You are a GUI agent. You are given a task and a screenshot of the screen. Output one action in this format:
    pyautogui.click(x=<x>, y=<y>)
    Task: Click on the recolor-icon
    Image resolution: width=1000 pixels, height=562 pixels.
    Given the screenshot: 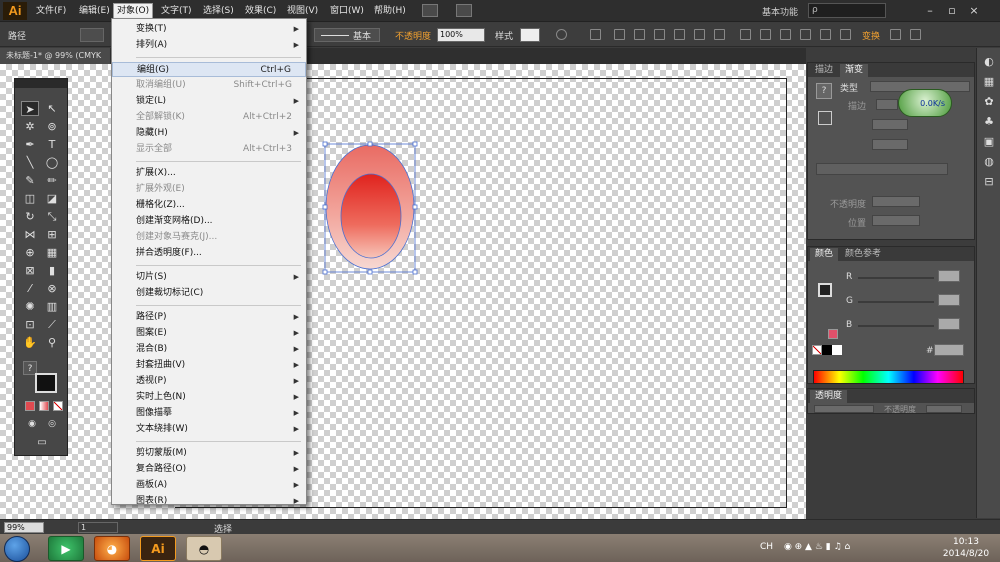 What is the action you would take?
    pyautogui.click(x=561, y=34)
    